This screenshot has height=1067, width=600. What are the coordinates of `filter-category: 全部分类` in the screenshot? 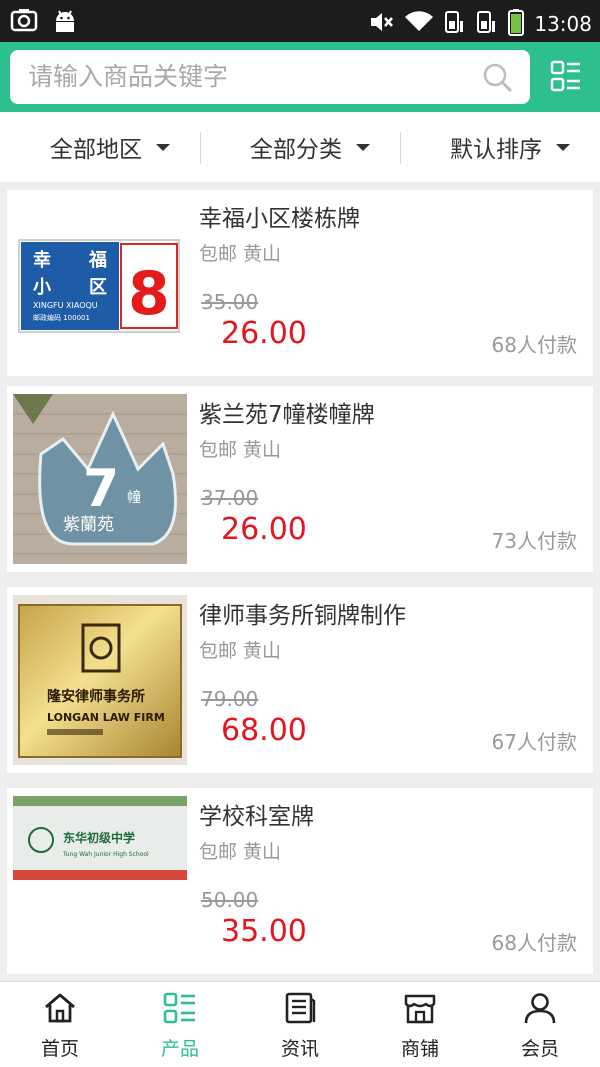 It's located at (310, 147).